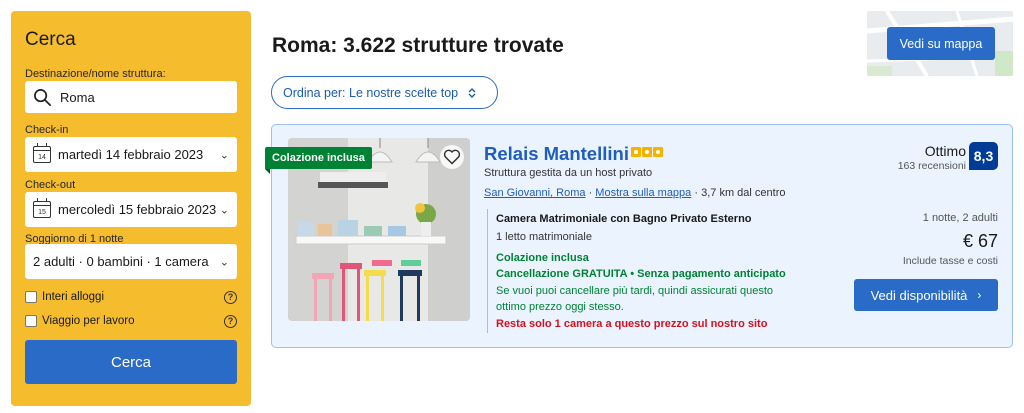 Image resolution: width=1024 pixels, height=413 pixels. What do you see at coordinates (544, 237) in the screenshot?
I see `room-bed: 1 letto matrimoniale` at bounding box center [544, 237].